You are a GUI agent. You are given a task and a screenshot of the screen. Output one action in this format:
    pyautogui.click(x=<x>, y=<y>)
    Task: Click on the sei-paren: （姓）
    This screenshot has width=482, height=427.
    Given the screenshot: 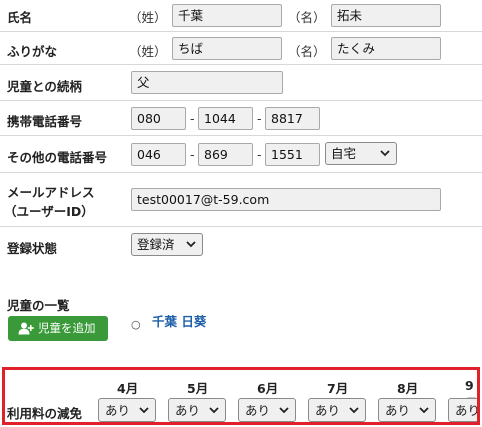 What is the action you would take?
    pyautogui.click(x=148, y=17)
    